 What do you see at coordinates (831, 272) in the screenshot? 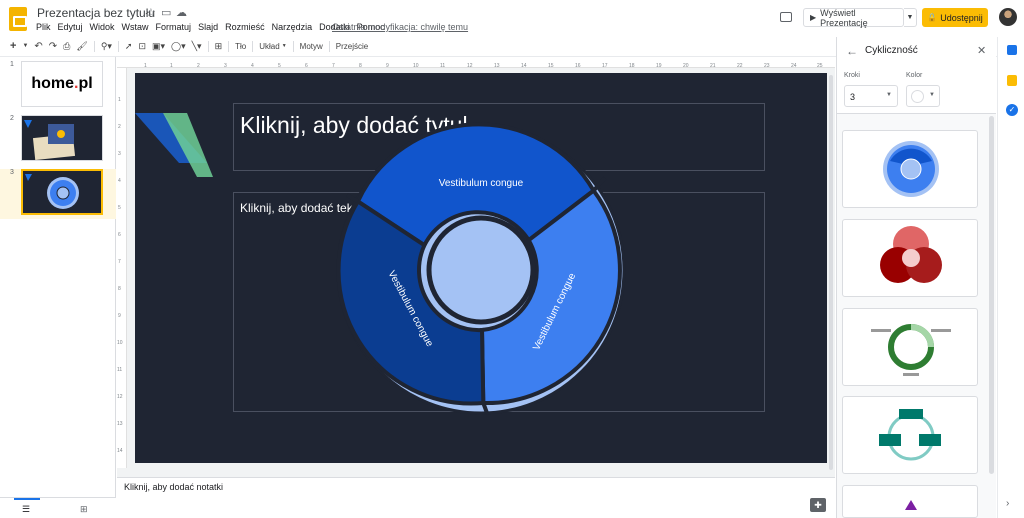
I see `canvas-scrollbar` at bounding box center [831, 272].